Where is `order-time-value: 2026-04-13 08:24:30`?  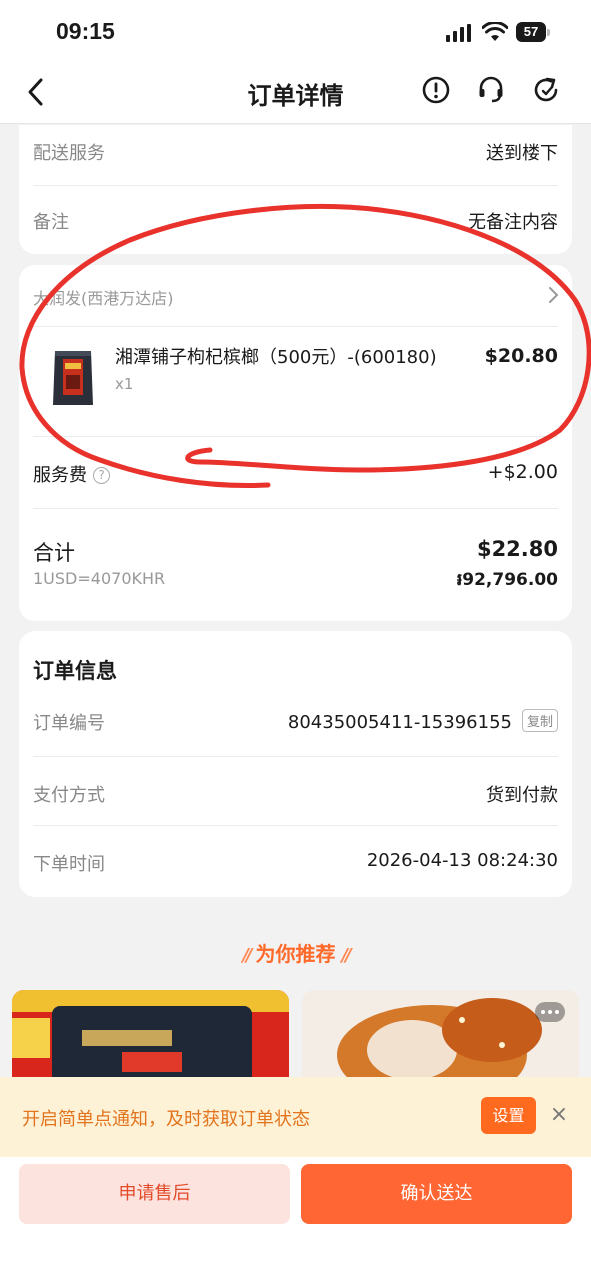
order-time-value: 2026-04-13 08:24:30 is located at coordinates (462, 860).